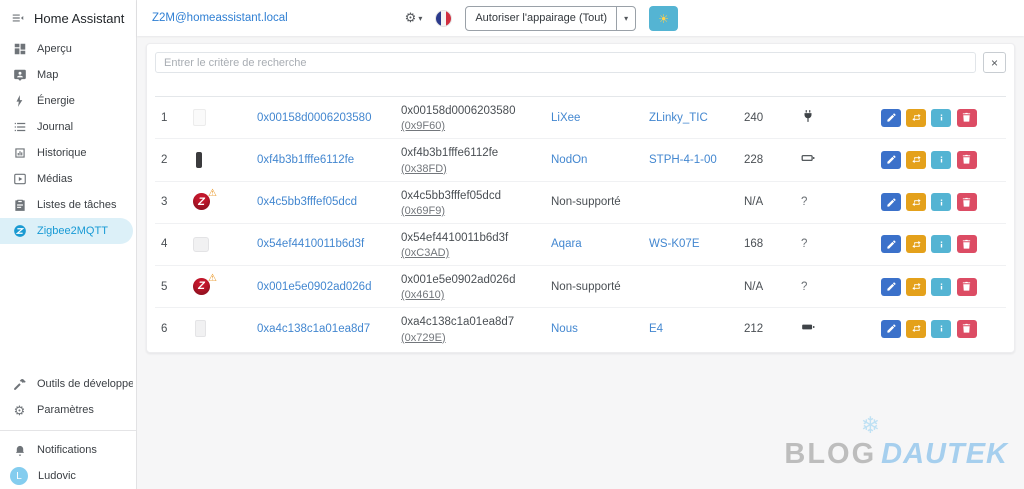  What do you see at coordinates (470, 245) in the screenshot?
I see `ieee-address-cell: 0x54ef4410011b6d3f (0xC3AD)` at bounding box center [470, 245].